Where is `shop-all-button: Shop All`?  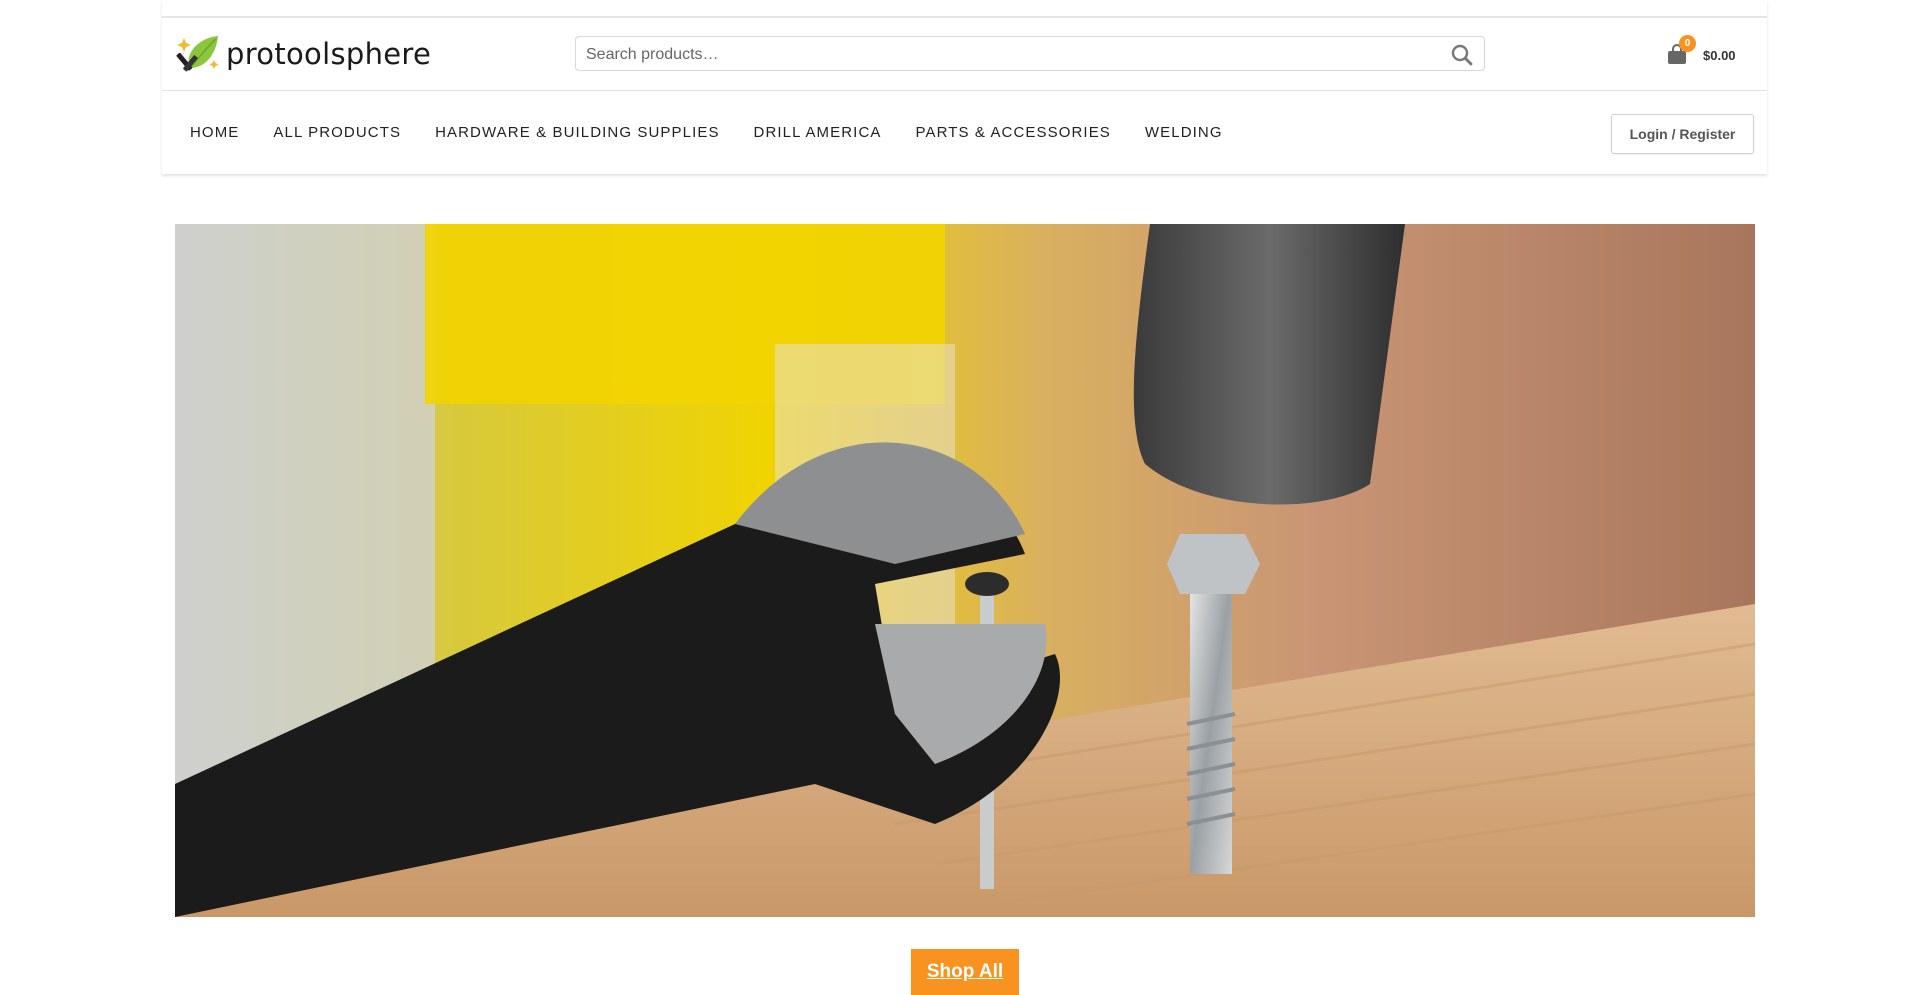 shop-all-button: Shop All is located at coordinates (965, 972).